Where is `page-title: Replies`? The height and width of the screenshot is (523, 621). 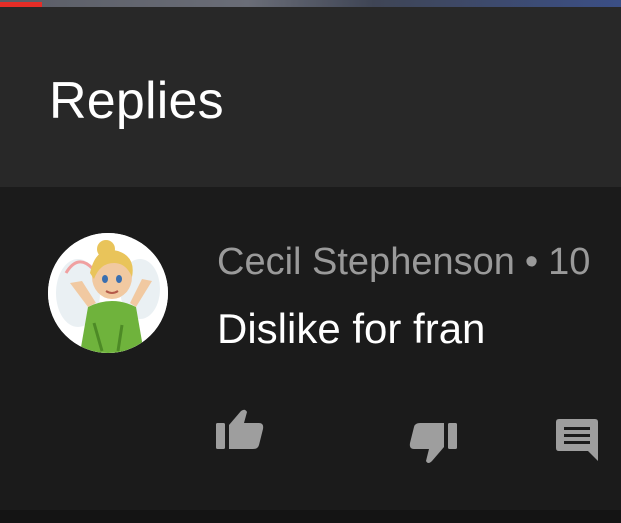 page-title: Replies is located at coordinates (136, 101).